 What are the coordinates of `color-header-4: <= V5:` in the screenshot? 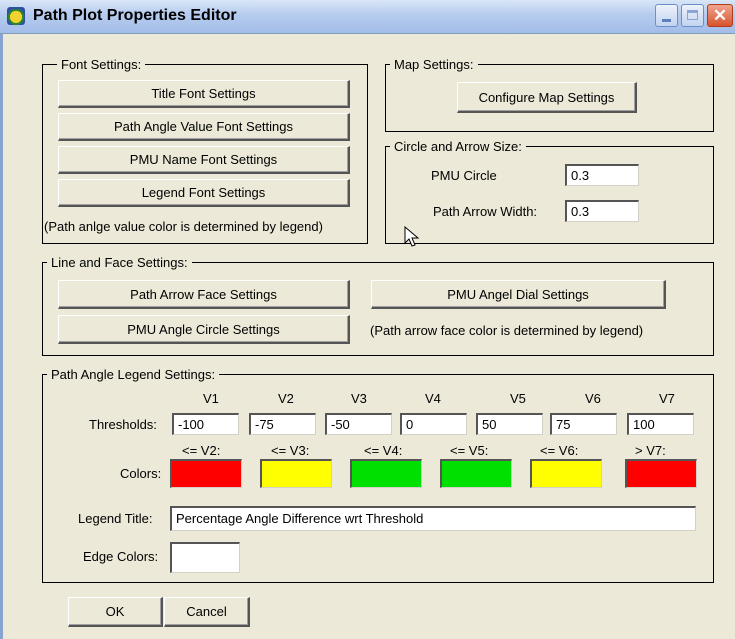 It's located at (469, 450).